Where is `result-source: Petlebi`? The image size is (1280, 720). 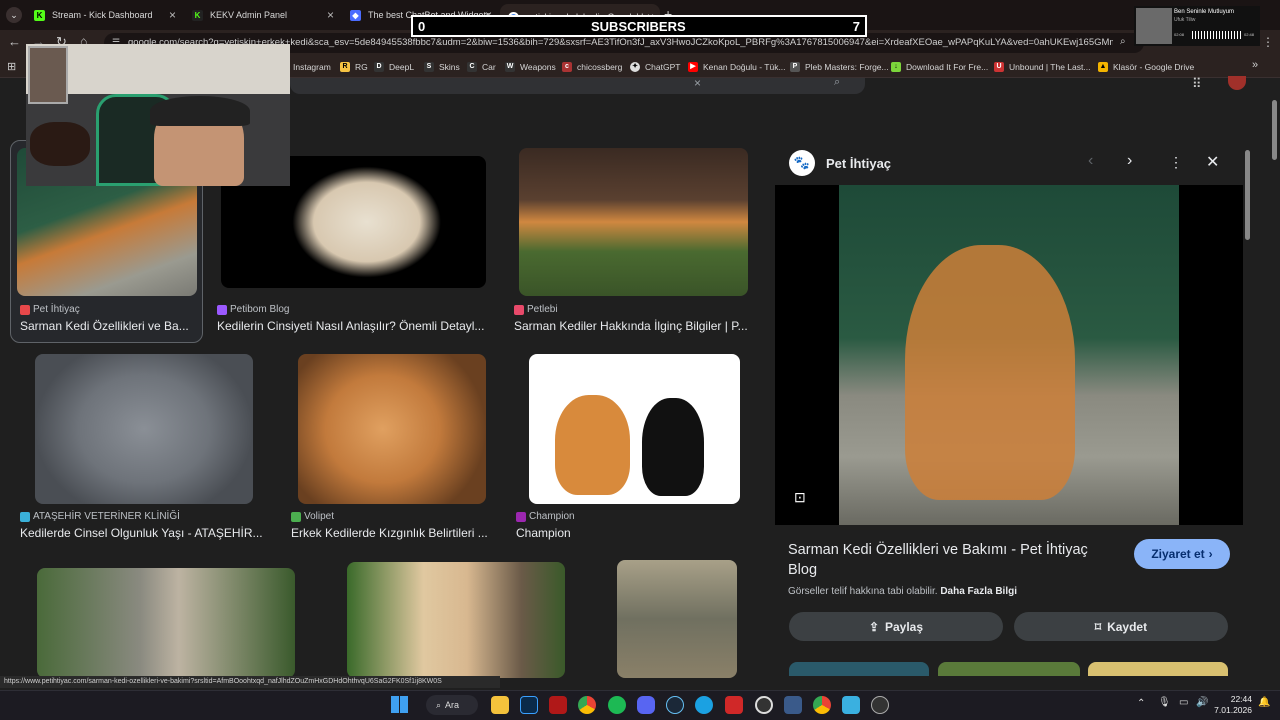 result-source: Petlebi is located at coordinates (536, 309).